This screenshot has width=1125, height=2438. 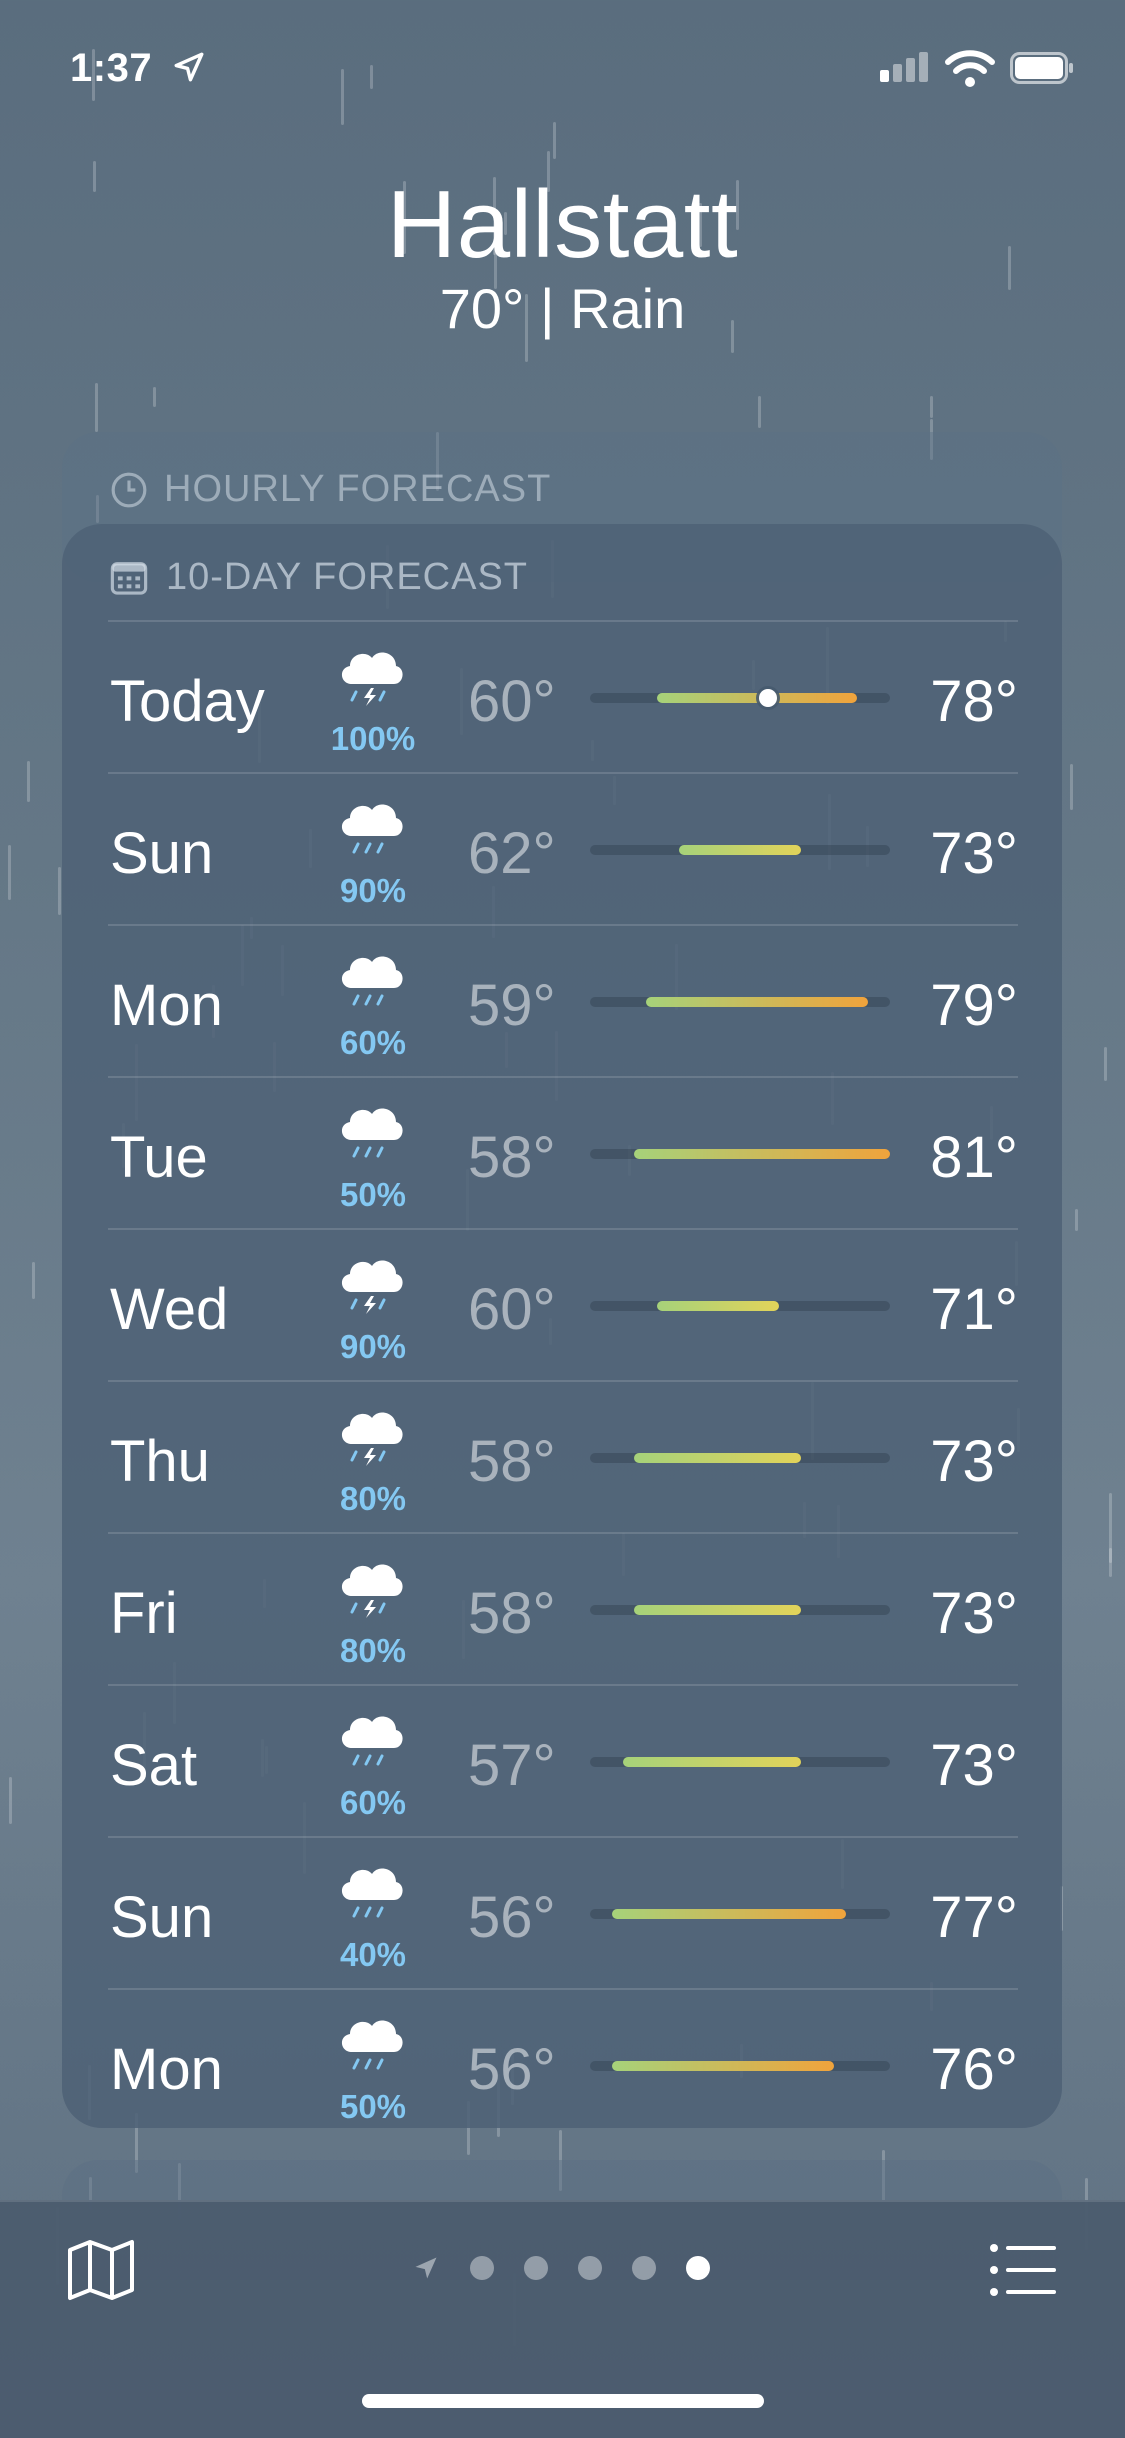 I want to click on forecast-day: Wed, so click(x=169, y=1309).